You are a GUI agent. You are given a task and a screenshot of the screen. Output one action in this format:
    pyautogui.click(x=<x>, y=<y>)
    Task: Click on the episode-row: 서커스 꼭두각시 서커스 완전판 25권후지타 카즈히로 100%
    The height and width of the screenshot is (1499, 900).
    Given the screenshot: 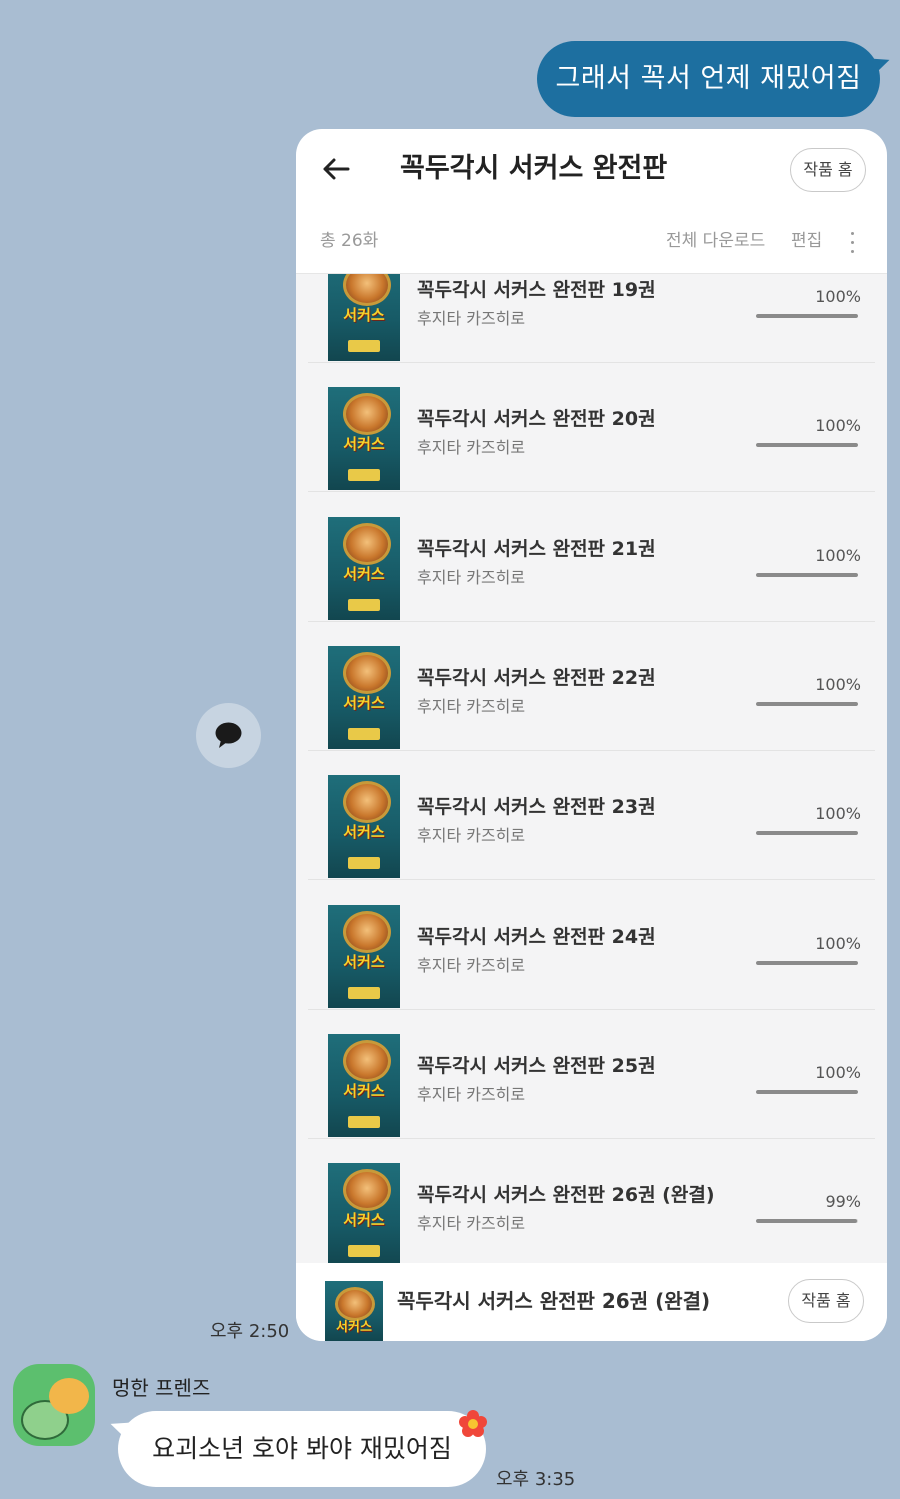 What is the action you would take?
    pyautogui.click(x=591, y=1074)
    